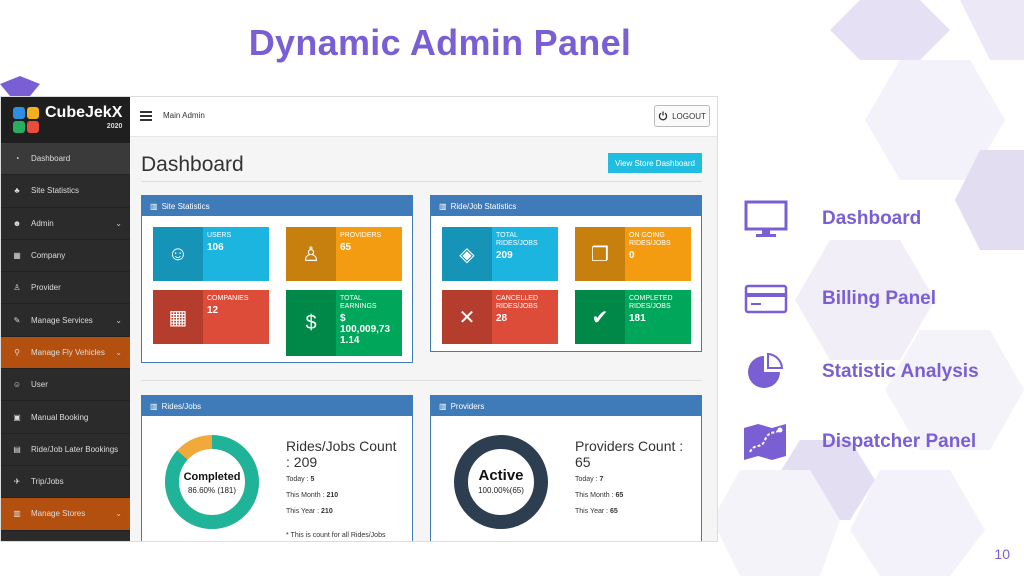 The width and height of the screenshot is (1024, 576). I want to click on map-pin-icon: ⚲, so click(17, 352).